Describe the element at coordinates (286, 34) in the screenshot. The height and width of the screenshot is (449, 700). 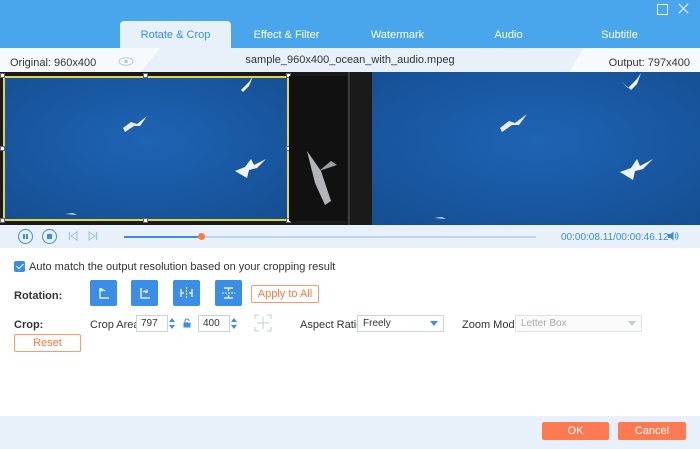
I see `tab-effect-filter: Effect & Filter` at that location.